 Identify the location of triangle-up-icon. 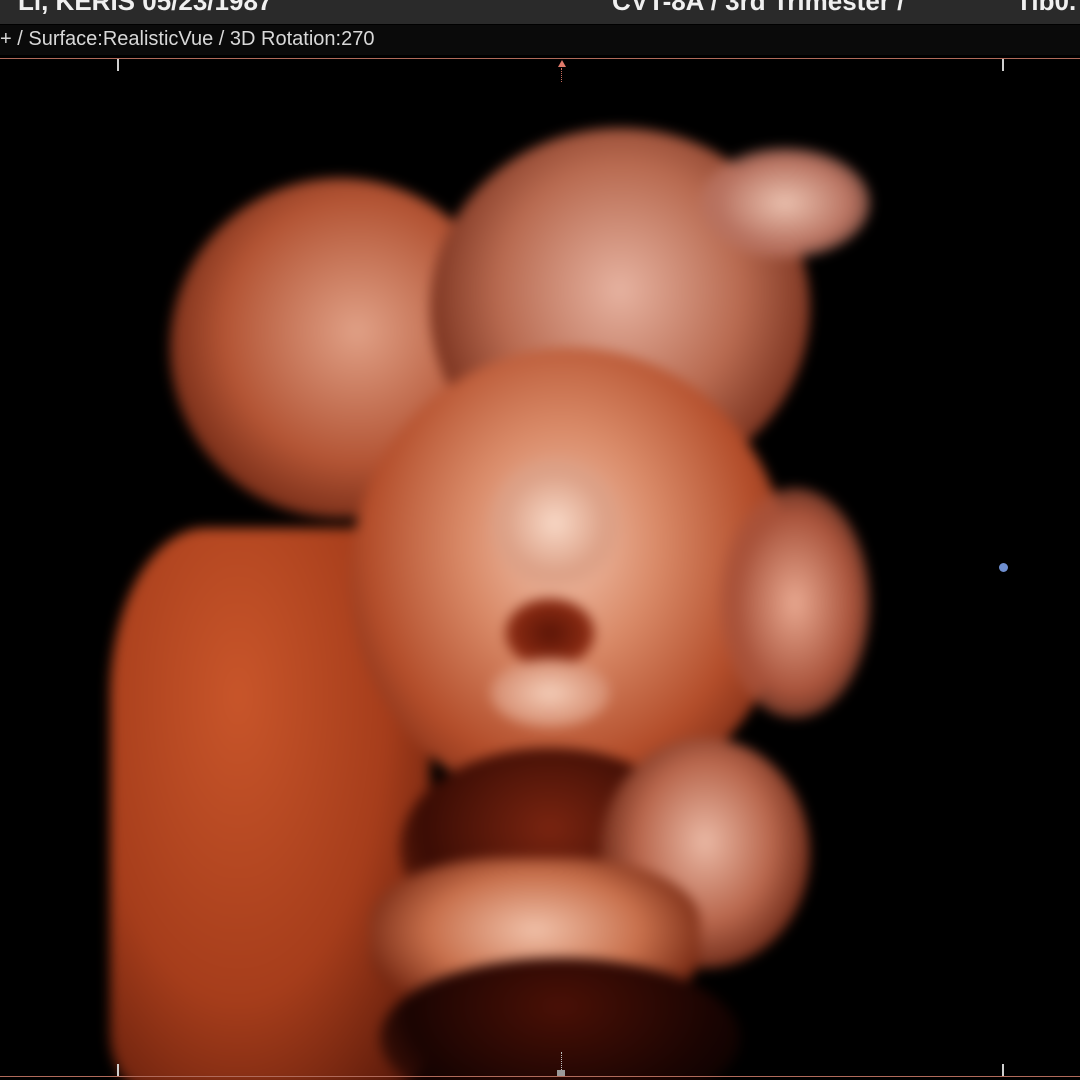
(562, 63).